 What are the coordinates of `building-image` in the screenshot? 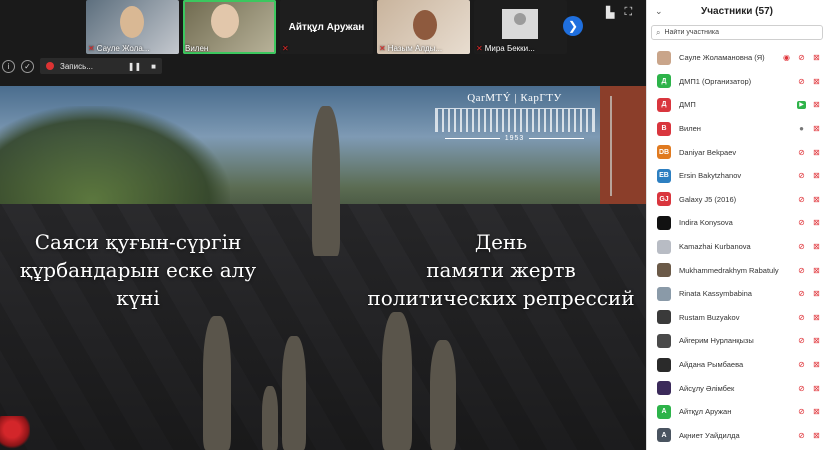 It's located at (623, 146).